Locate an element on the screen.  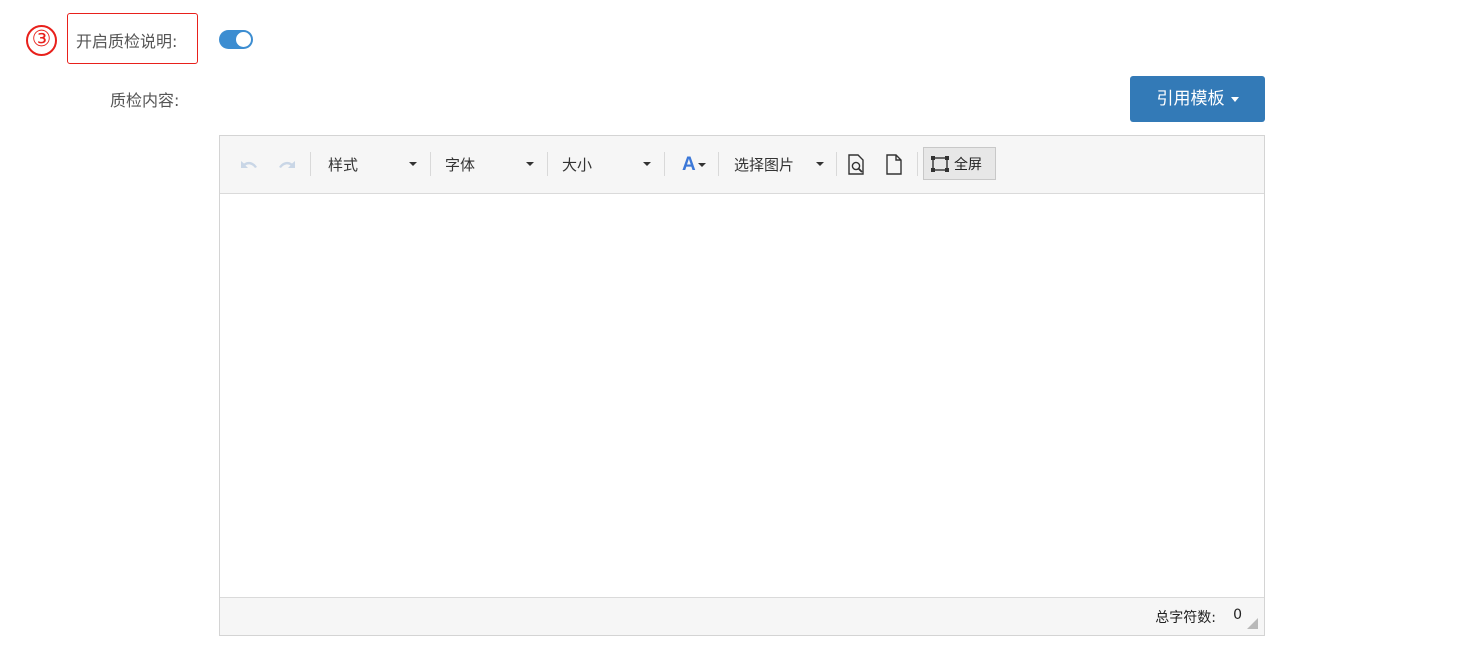
font-select: 字体 is located at coordinates (491, 164).